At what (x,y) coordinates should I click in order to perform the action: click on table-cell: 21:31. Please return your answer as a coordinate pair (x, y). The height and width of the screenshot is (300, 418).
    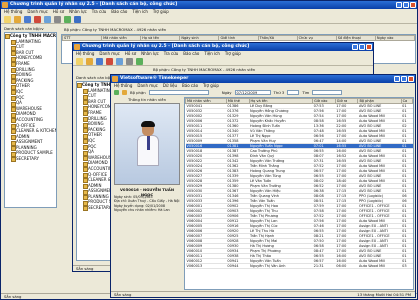
    Looking at the image, I should click on (324, 266).